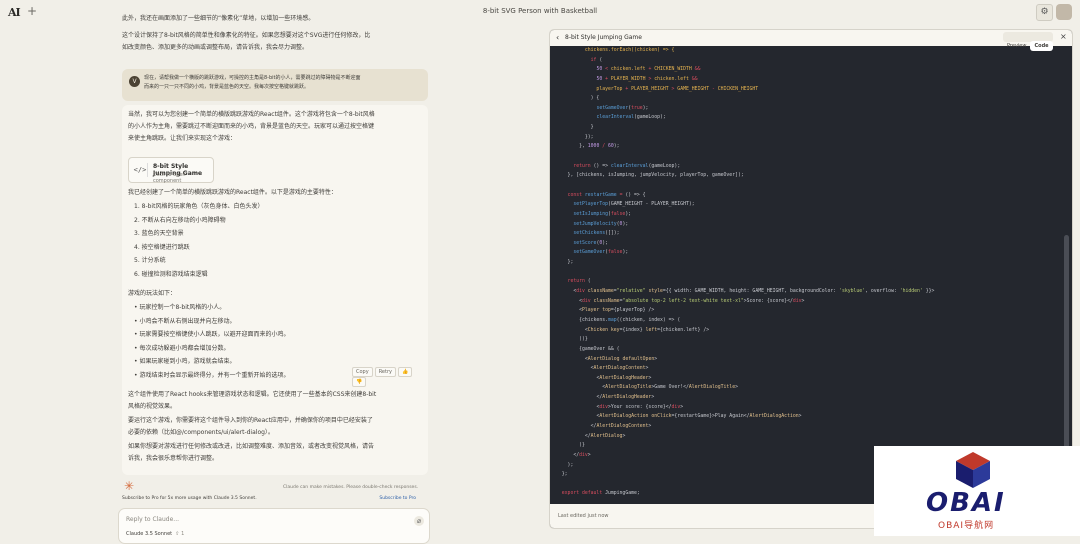  I want to click on model-selector: Claude 3.5 Sonnet ⇧ 1, so click(155, 534).